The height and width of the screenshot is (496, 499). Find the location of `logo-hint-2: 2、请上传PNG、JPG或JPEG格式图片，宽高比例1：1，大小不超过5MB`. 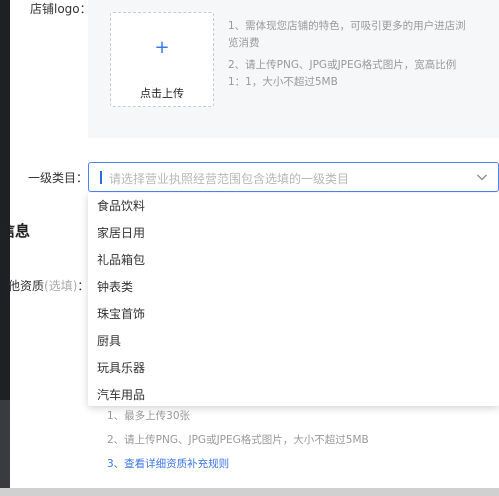

logo-hint-2: 2、请上传PNG、JPG或JPEG格式图片，宽高比例1：1，大小不超过5MB is located at coordinates (342, 73).